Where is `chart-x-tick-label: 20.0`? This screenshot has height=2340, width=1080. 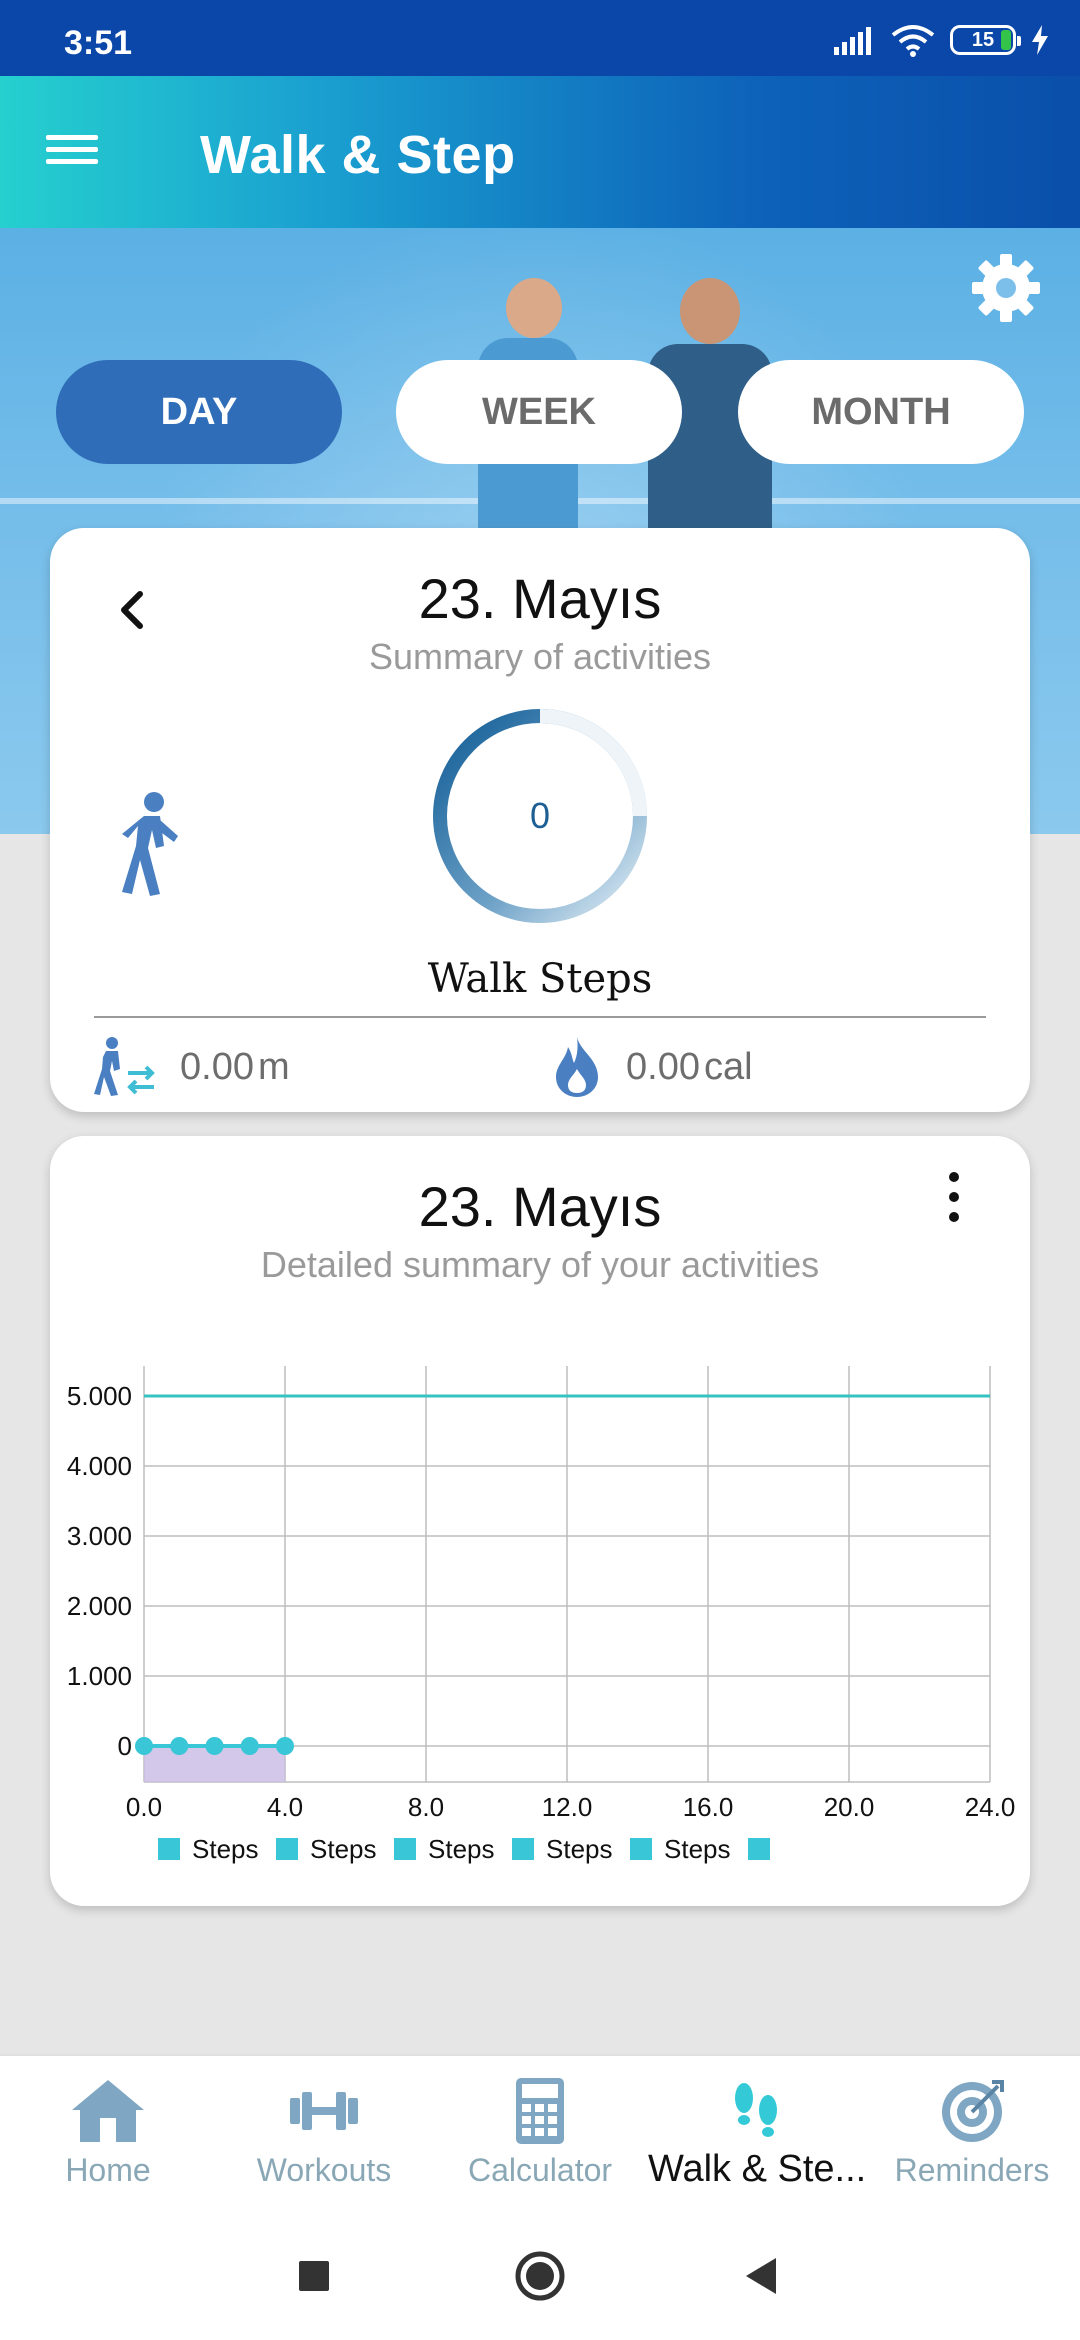 chart-x-tick-label: 20.0 is located at coordinates (849, 1807).